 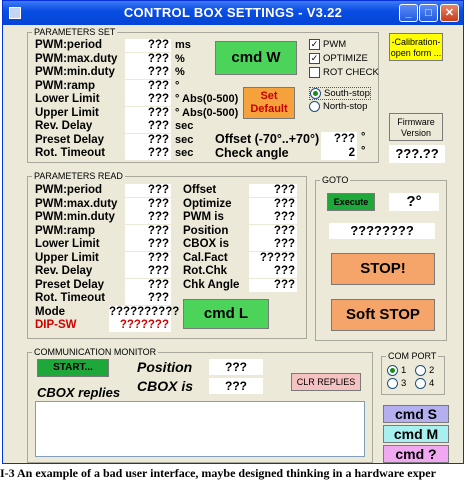 What do you see at coordinates (416, 434) in the screenshot?
I see `cmd-m-button: cmd M` at bounding box center [416, 434].